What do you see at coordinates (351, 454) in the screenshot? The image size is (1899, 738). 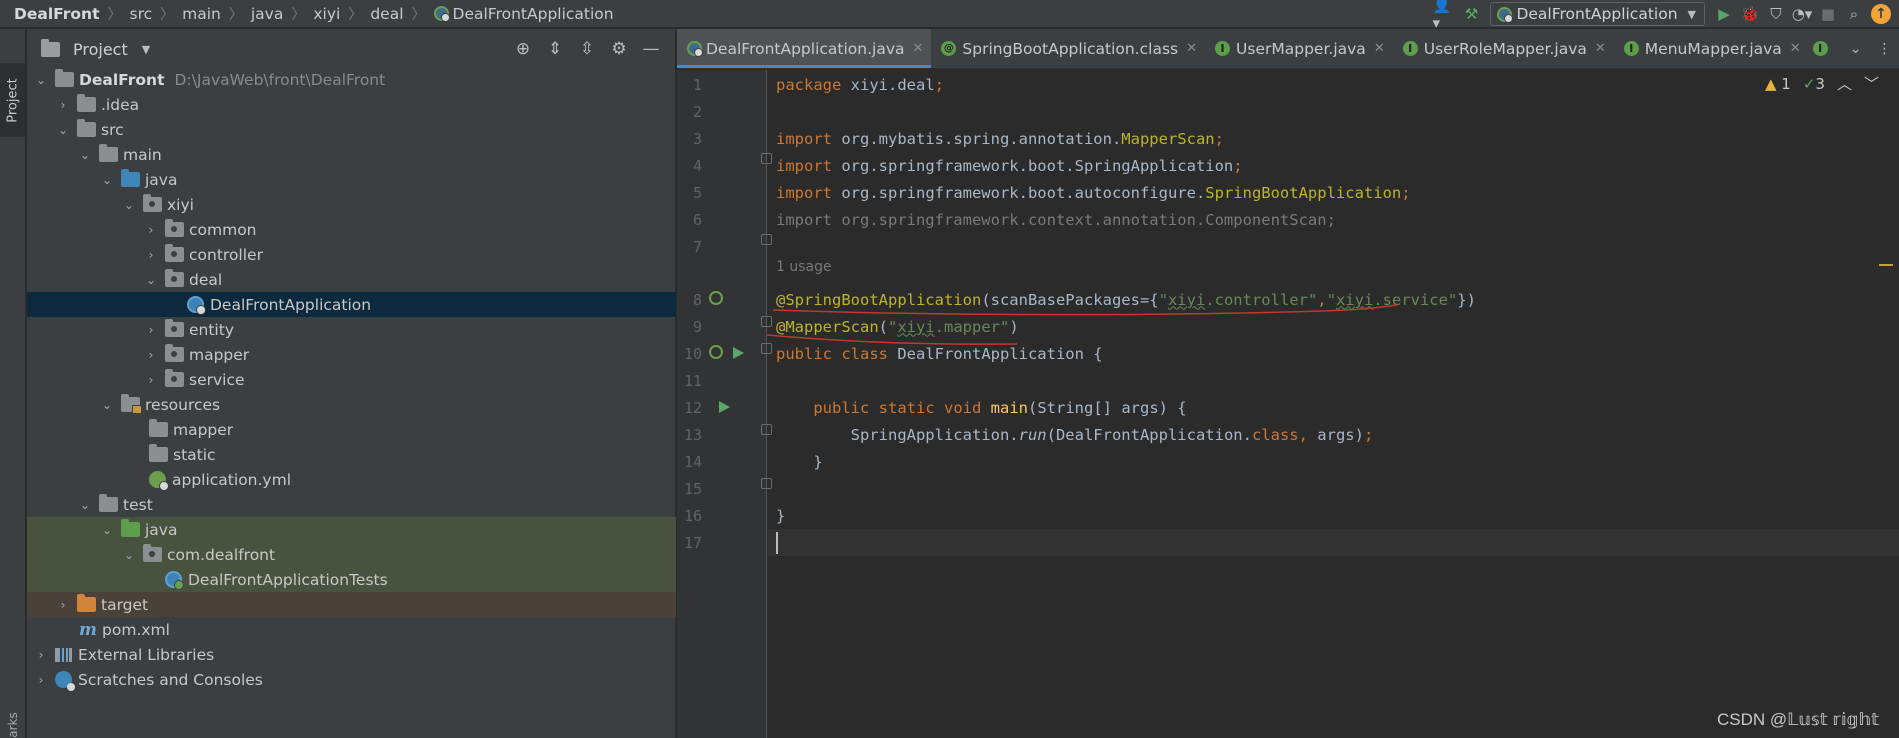 I see `tree-item-static: static` at bounding box center [351, 454].